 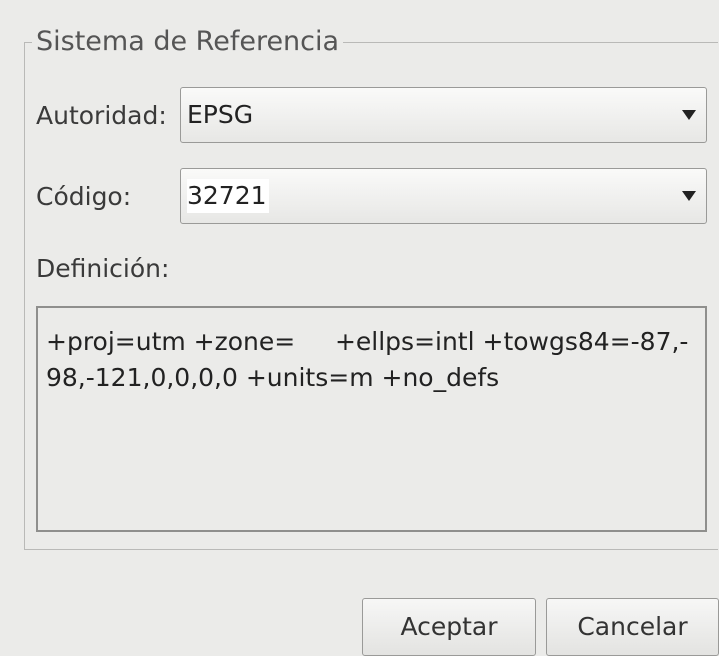 I want to click on code-label: Código:, so click(x=84, y=196).